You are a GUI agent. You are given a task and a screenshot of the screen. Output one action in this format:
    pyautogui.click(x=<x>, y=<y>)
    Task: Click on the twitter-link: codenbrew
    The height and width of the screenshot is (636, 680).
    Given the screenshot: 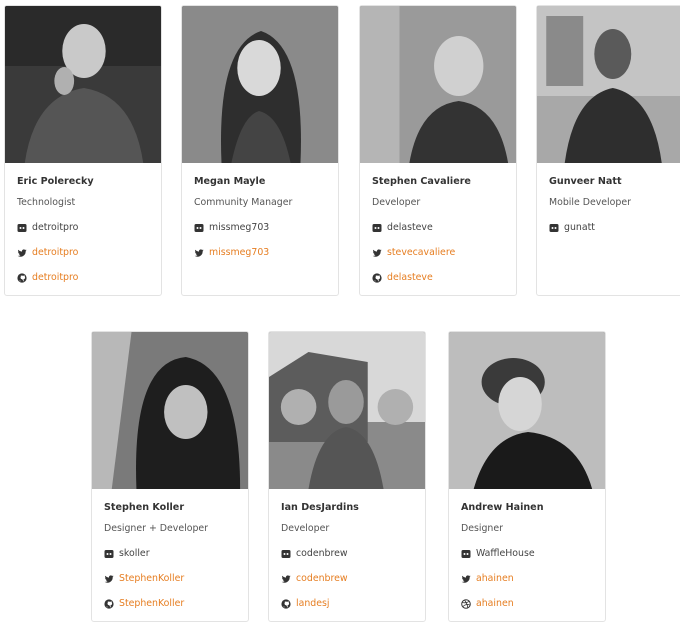 What is the action you would take?
    pyautogui.click(x=347, y=579)
    